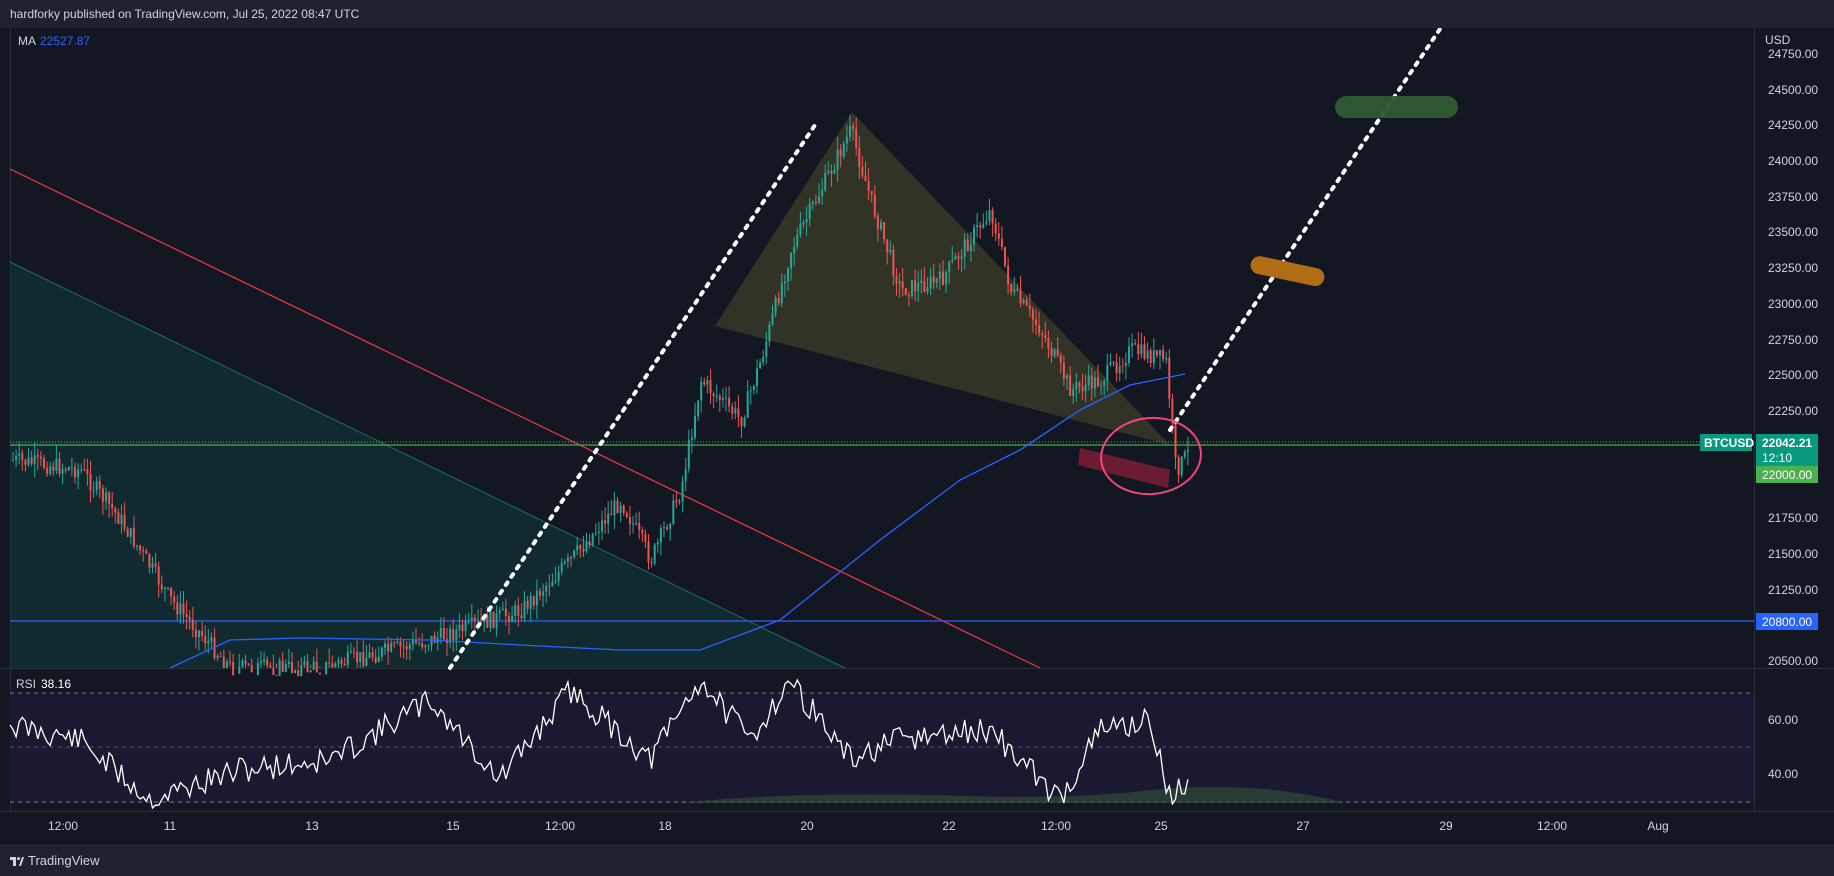 Image resolution: width=1834 pixels, height=876 pixels. What do you see at coordinates (1793, 232) in the screenshot?
I see `price-tick-label: 23500.00` at bounding box center [1793, 232].